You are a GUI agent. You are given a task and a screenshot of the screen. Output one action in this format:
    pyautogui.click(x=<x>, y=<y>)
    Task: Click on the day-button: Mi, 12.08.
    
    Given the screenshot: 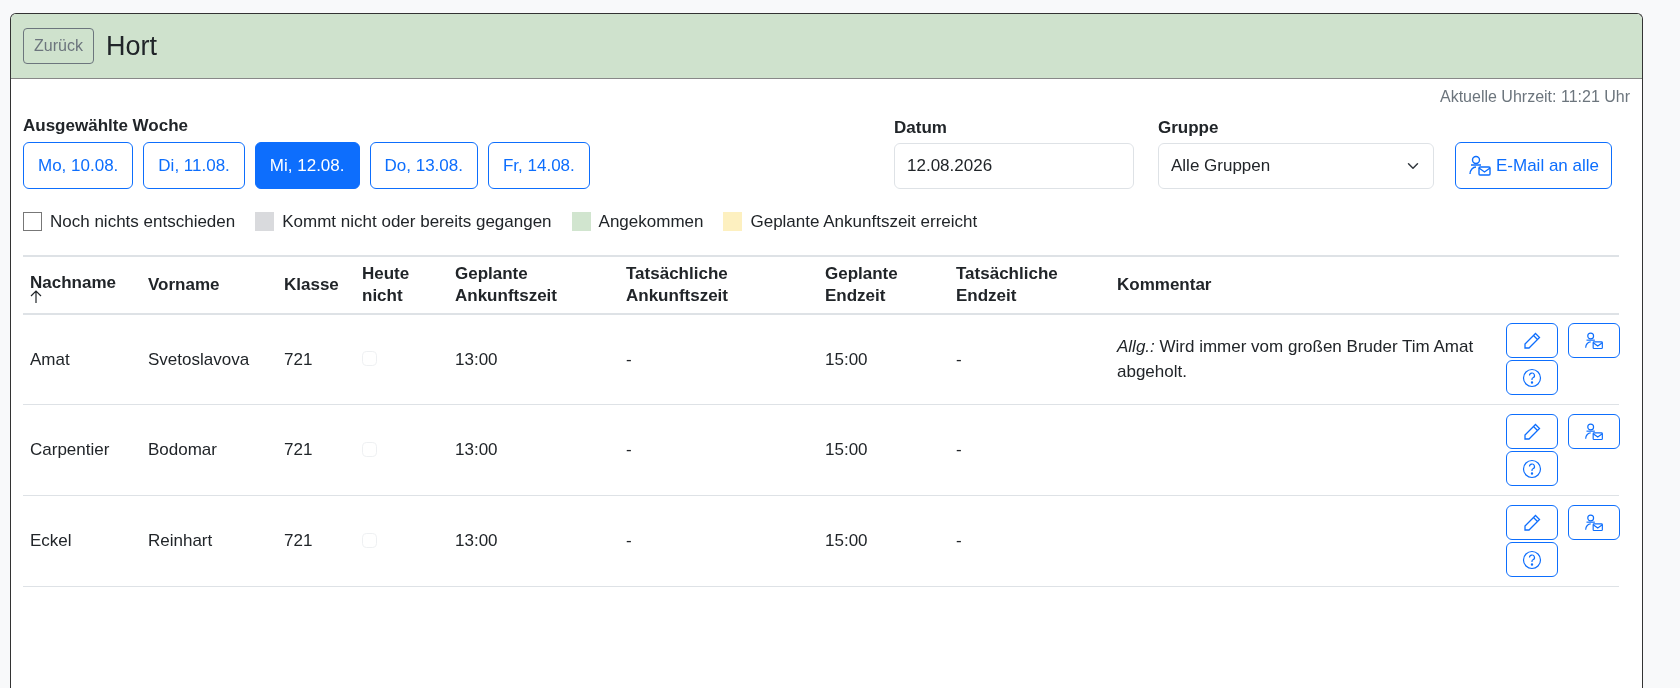 What is the action you would take?
    pyautogui.click(x=307, y=165)
    